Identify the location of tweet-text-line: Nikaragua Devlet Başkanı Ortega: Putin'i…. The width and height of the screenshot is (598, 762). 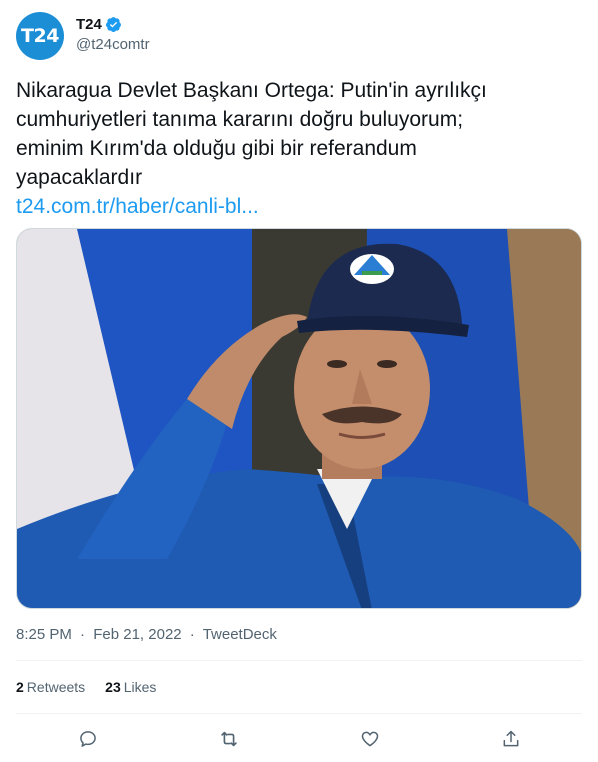
(251, 90).